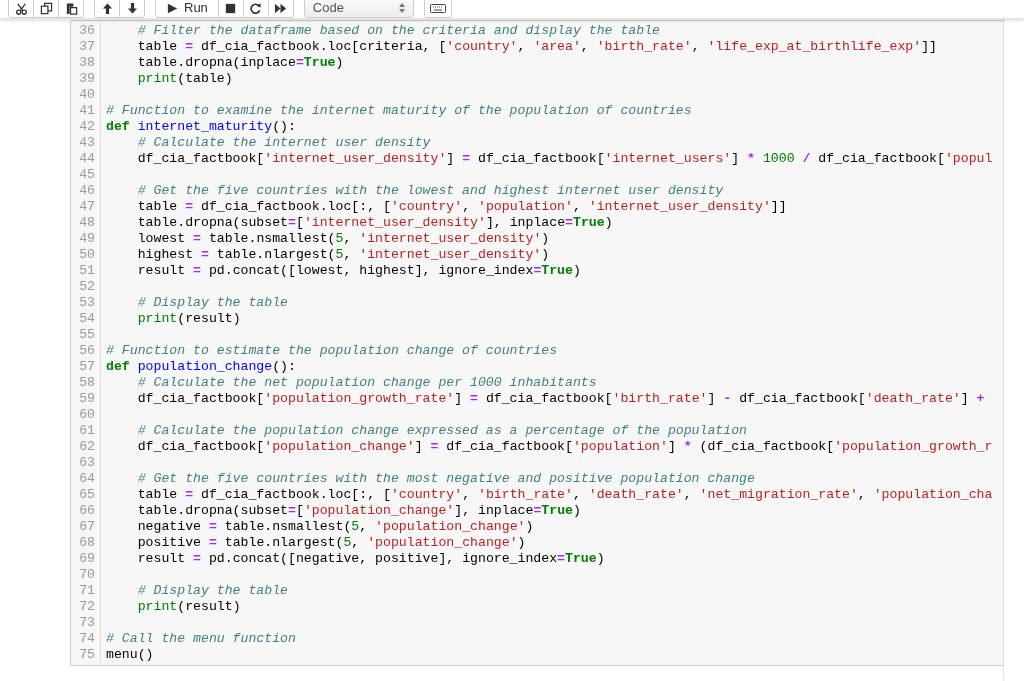 This screenshot has width=1024, height=681. I want to click on code-line: # Get the five countries with the lowest and highest internet user density, so click(430, 191).